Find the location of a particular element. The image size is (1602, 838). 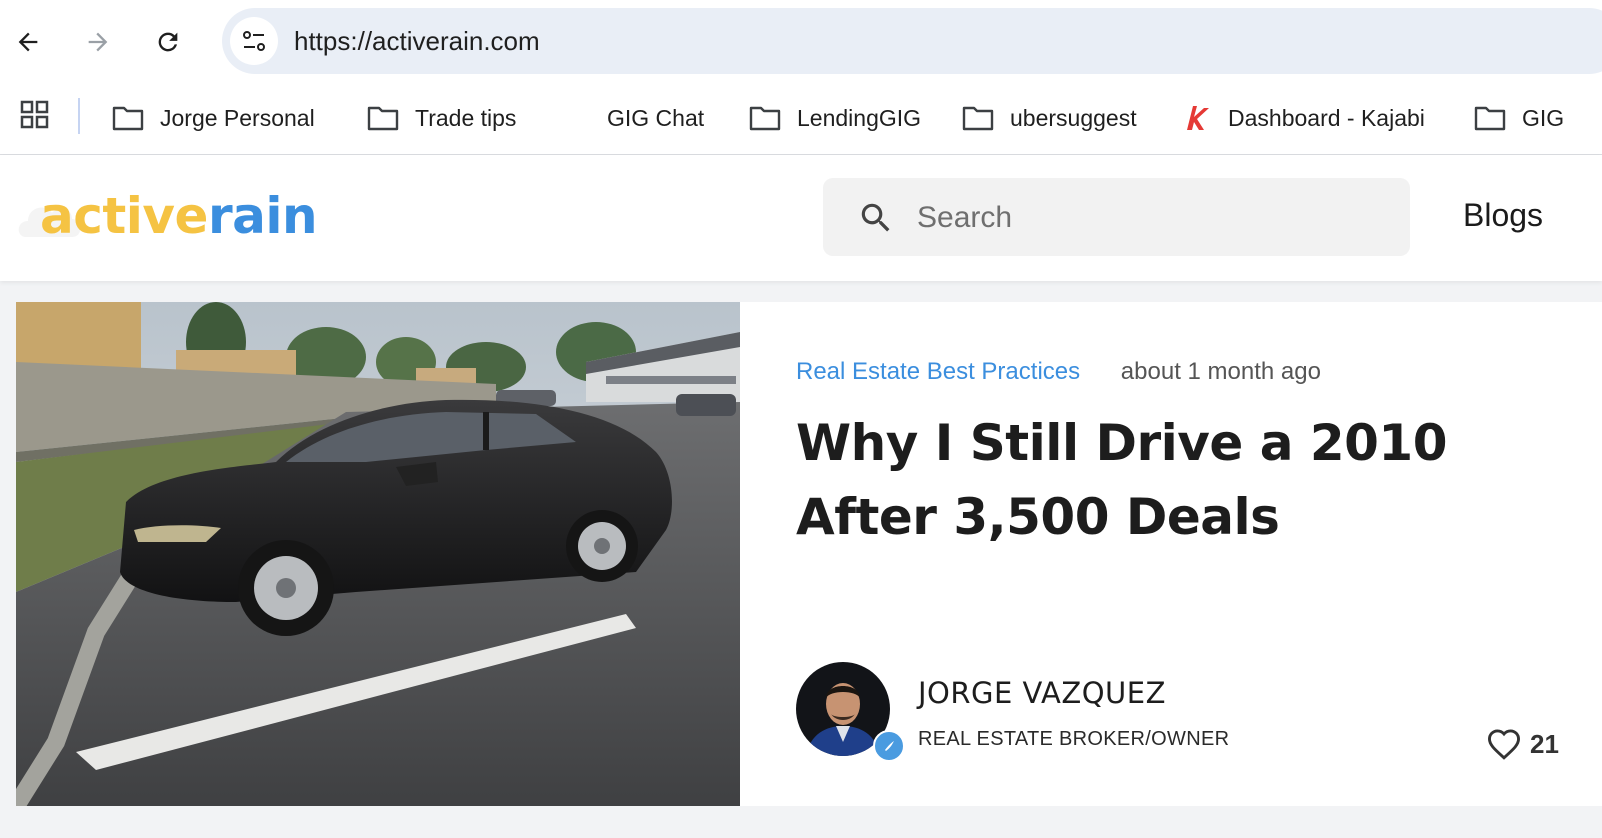

apps-grid-icon is located at coordinates (34, 114).